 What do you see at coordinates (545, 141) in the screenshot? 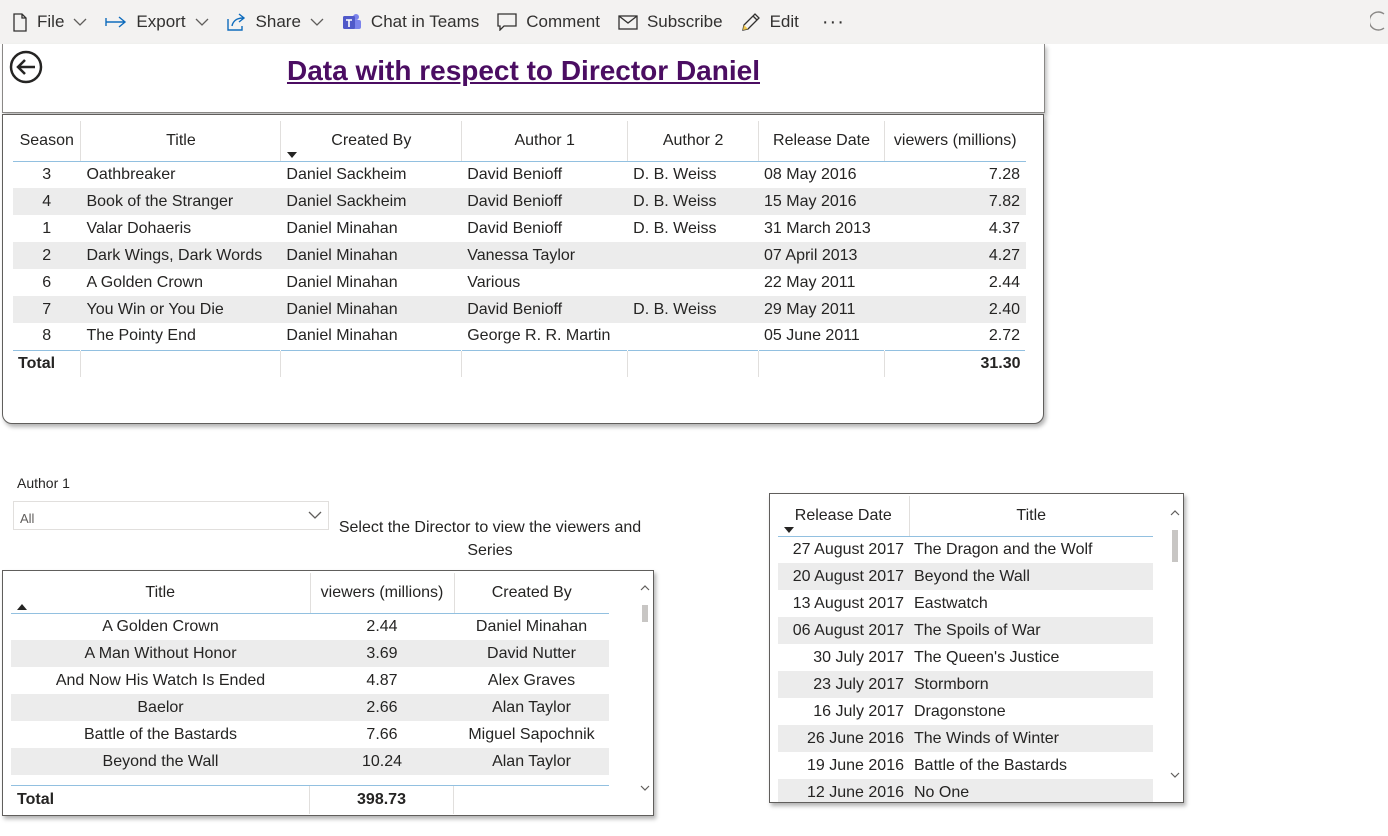
I see `column-header-author-1: Author 1` at bounding box center [545, 141].